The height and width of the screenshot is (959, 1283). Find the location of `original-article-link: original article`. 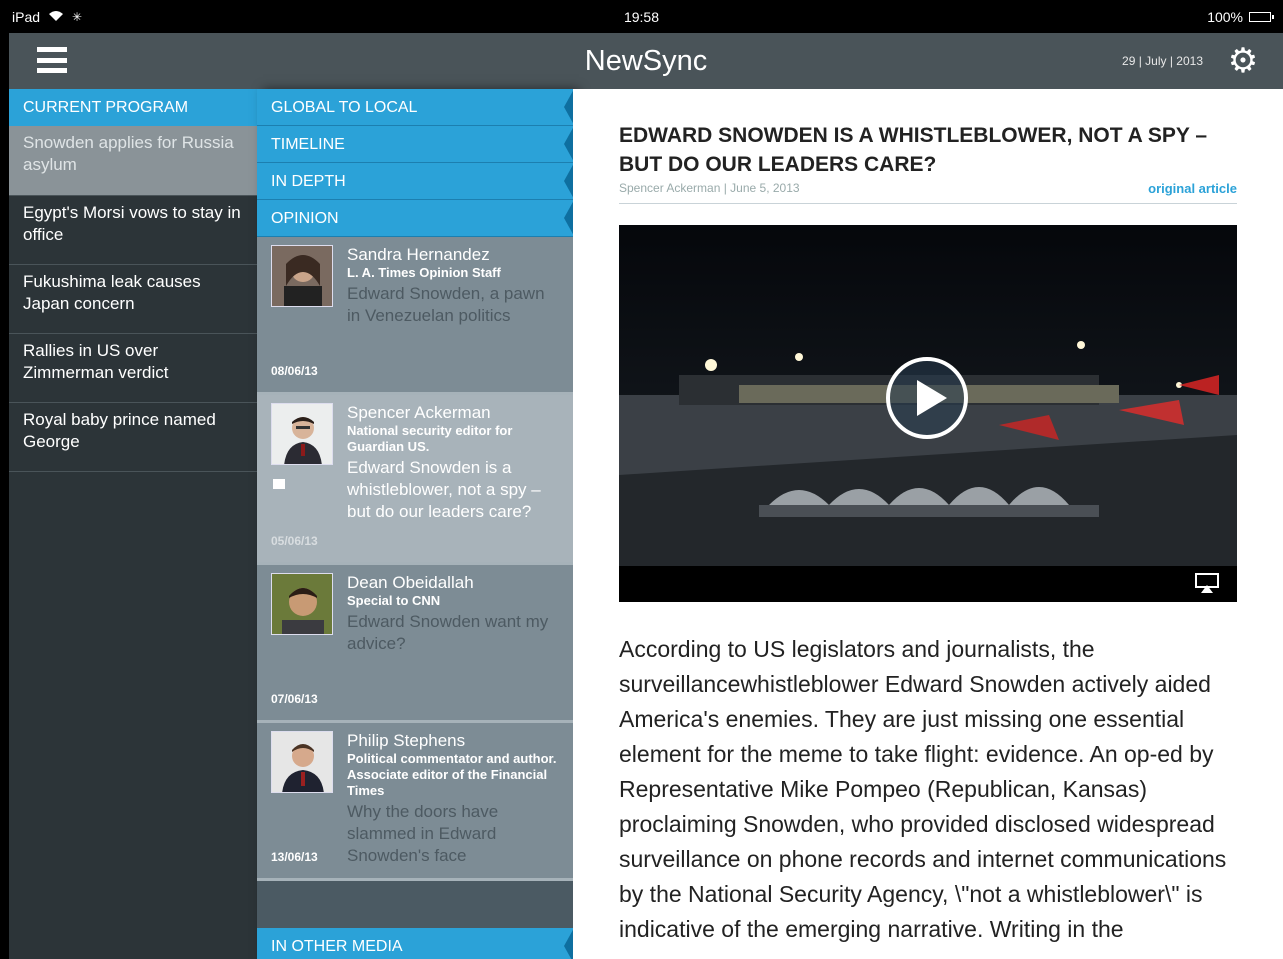

original-article-link: original article is located at coordinates (1192, 188).